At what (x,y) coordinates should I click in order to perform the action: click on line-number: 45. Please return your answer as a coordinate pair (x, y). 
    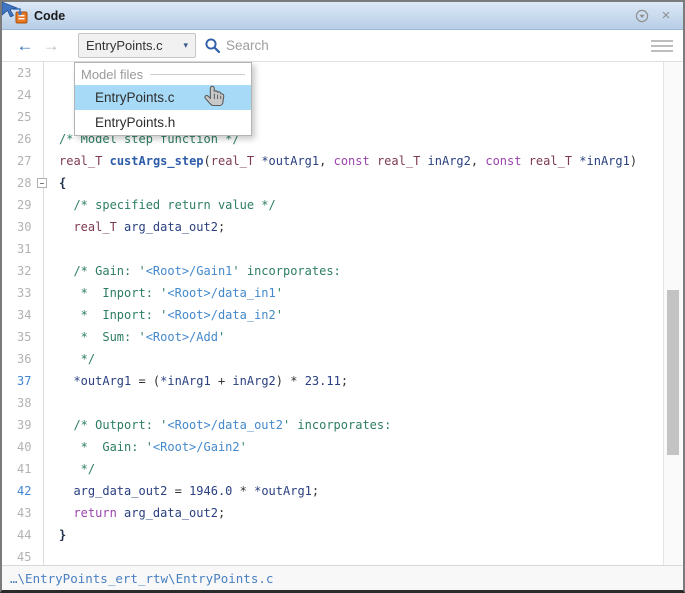
    Looking at the image, I should click on (24, 557).